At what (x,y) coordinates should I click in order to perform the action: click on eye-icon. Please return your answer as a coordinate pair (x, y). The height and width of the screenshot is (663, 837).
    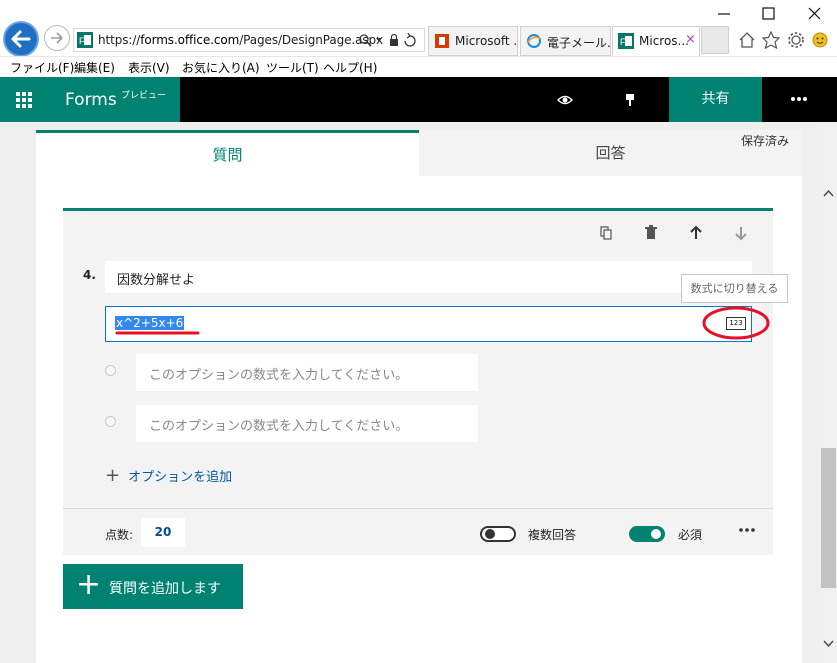
    Looking at the image, I should click on (565, 100).